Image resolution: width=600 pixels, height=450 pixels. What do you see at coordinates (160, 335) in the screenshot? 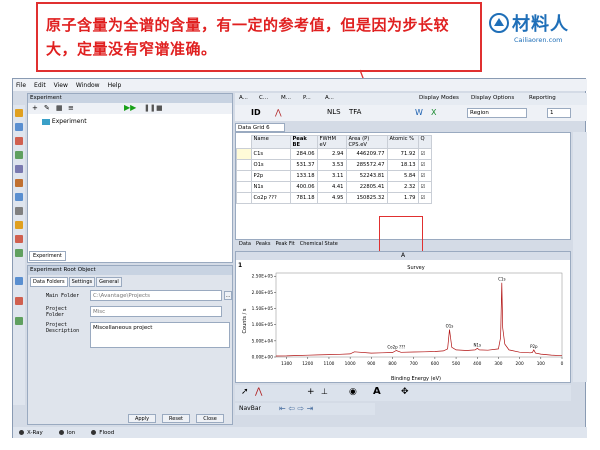
I see `project-description-field: Miscellaneous project` at bounding box center [160, 335].